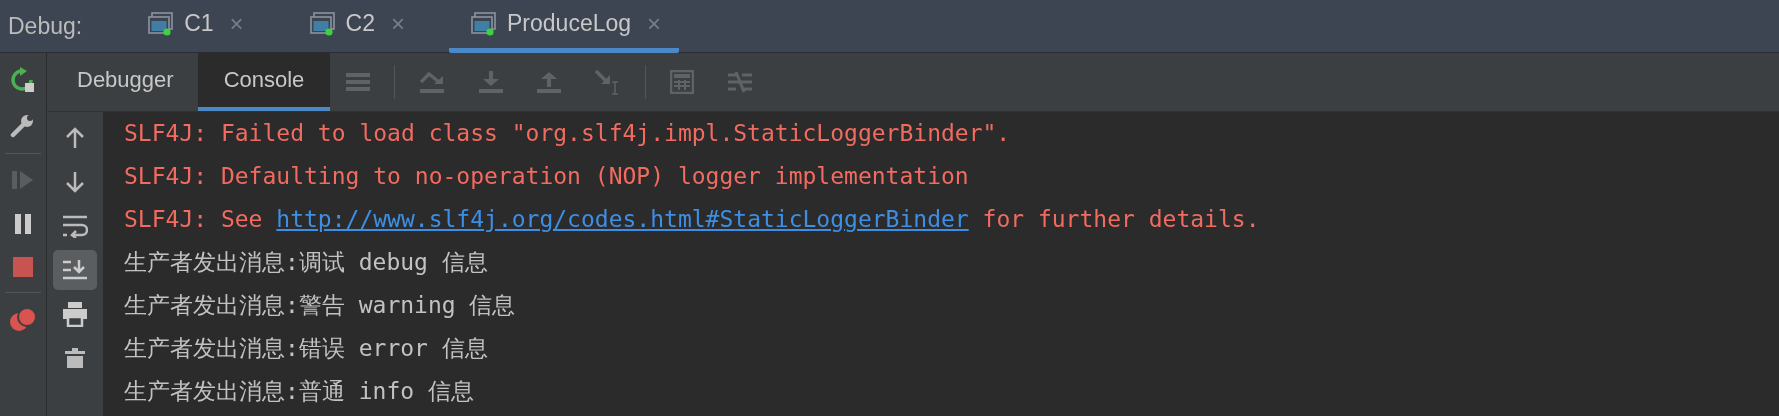 This screenshot has width=1779, height=416. What do you see at coordinates (568, 133) in the screenshot?
I see `console-line: SLF4J: Failed to load class "org.slf4j.impl.StaticLoggerBinder".` at bounding box center [568, 133].